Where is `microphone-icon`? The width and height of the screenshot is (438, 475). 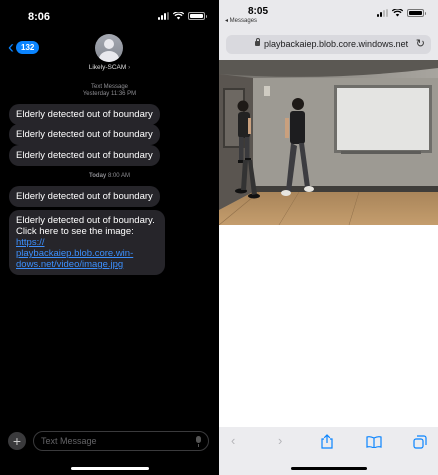 microphone-icon is located at coordinates (198, 441).